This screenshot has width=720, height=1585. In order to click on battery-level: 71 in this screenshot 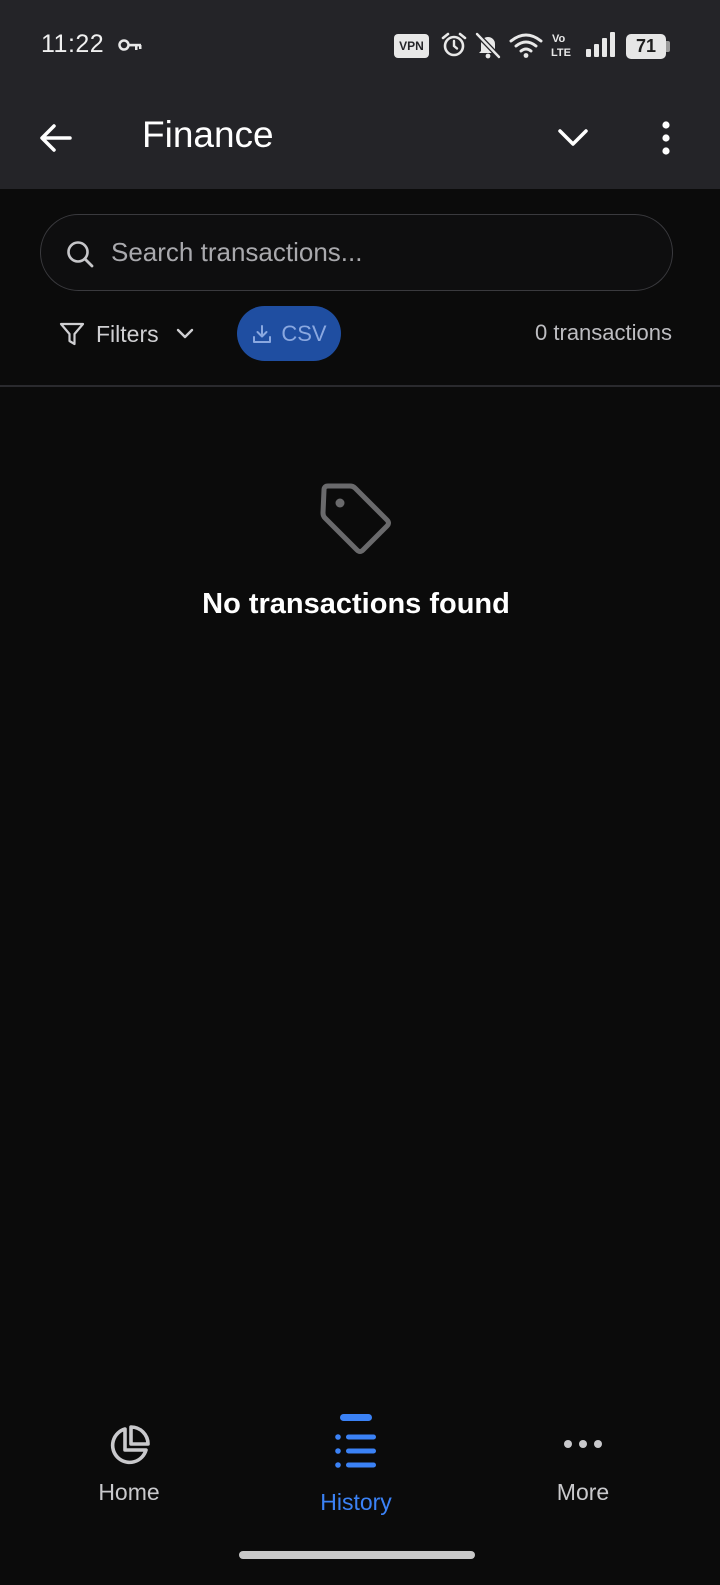, I will do `click(646, 46)`.